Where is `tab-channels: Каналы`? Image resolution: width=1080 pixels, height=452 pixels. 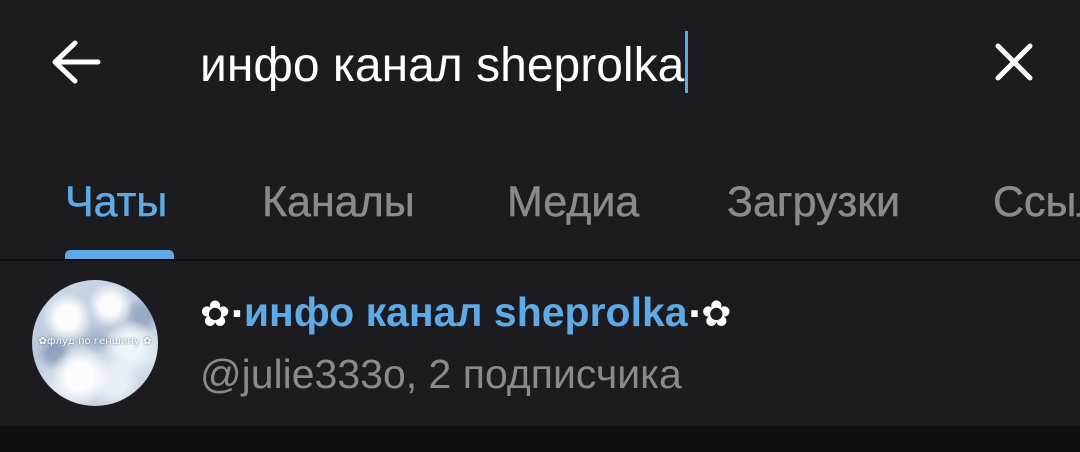 tab-channels: Каналы is located at coordinates (338, 202).